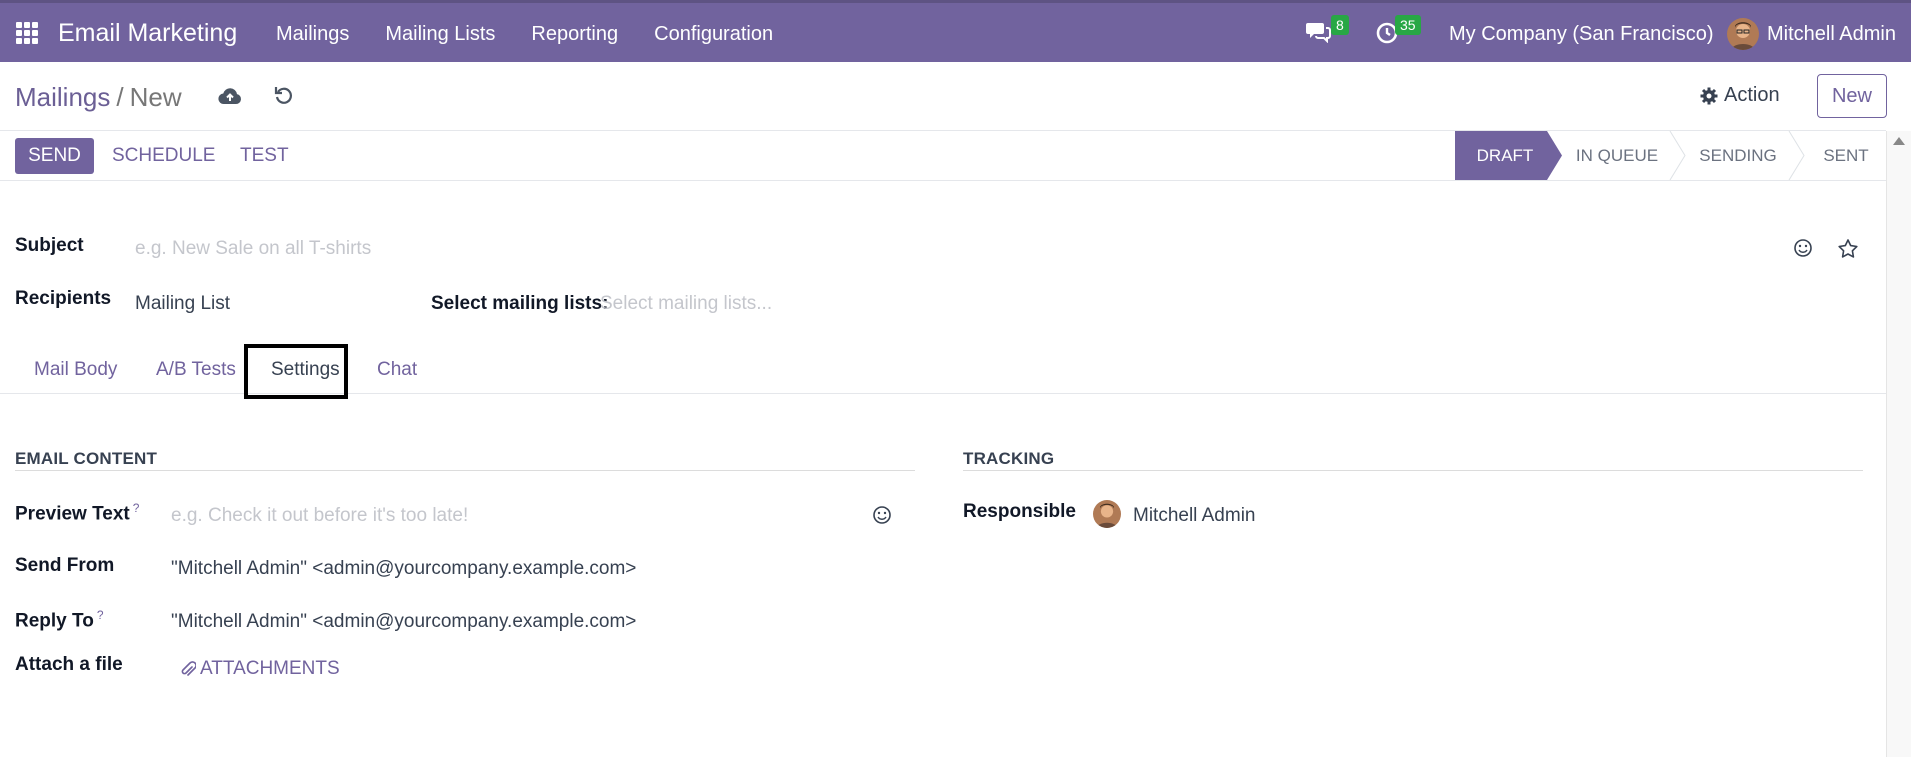  Describe the element at coordinates (1019, 511) in the screenshot. I see `responsible-label: Responsible` at that location.